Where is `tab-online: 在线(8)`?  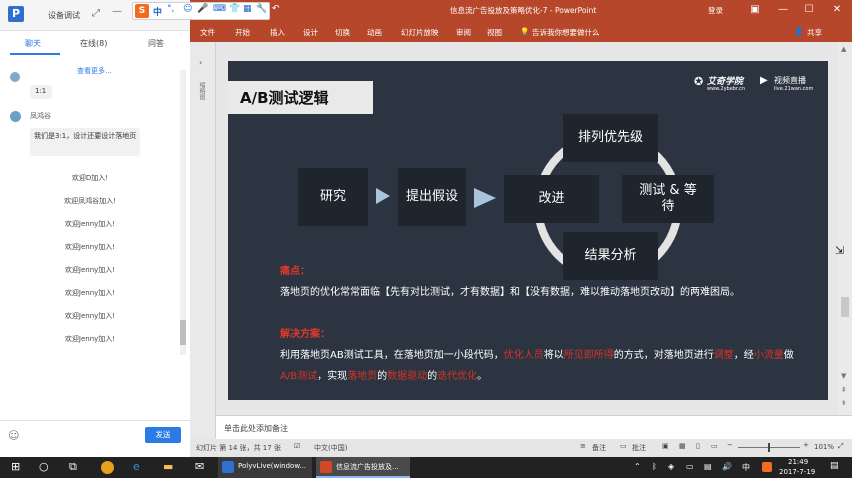
tab-online: 在线(8) is located at coordinates (93, 43).